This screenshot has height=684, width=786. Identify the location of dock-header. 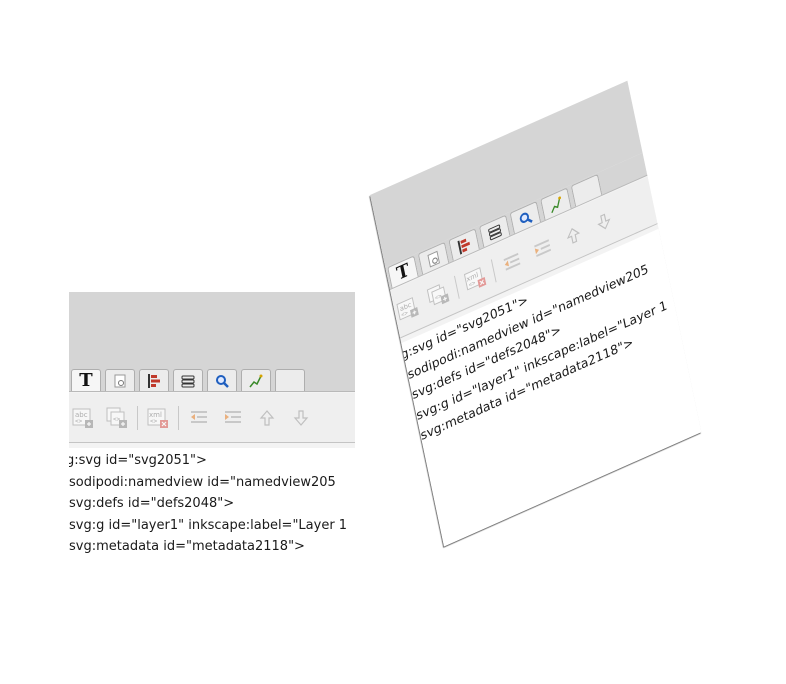
(212, 330).